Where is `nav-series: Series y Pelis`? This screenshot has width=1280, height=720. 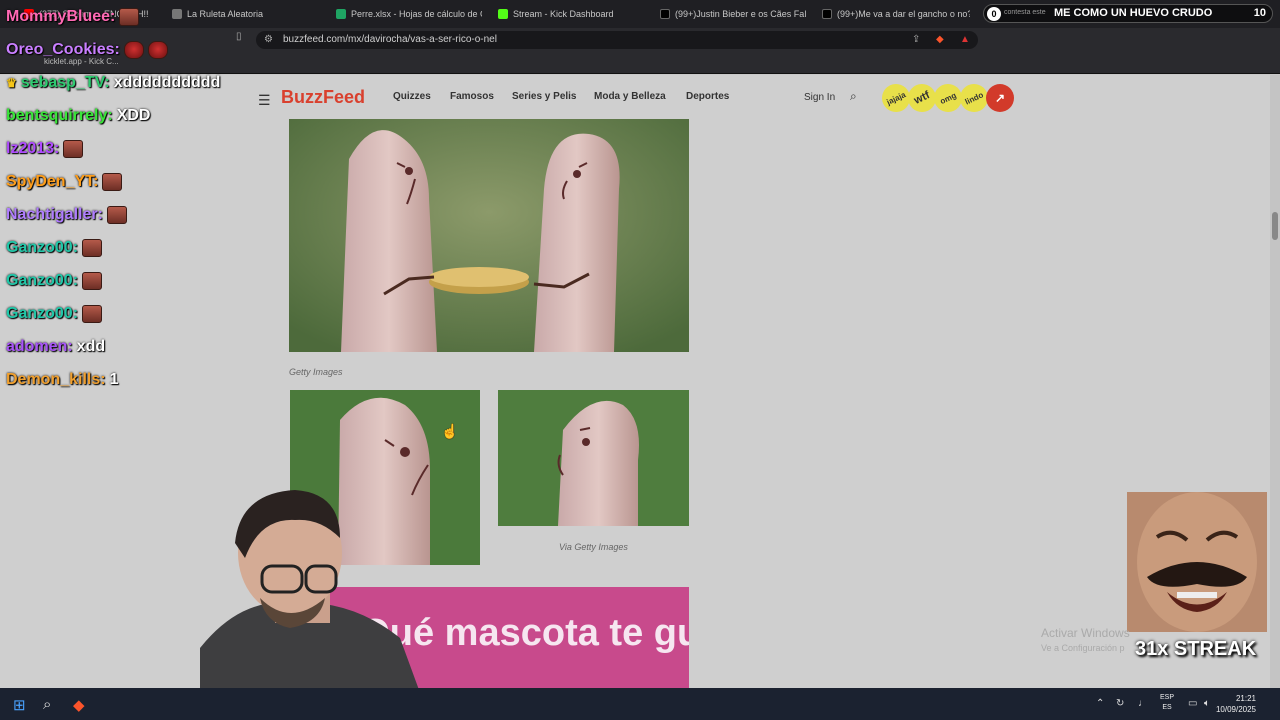
nav-series: Series y Pelis is located at coordinates (544, 96).